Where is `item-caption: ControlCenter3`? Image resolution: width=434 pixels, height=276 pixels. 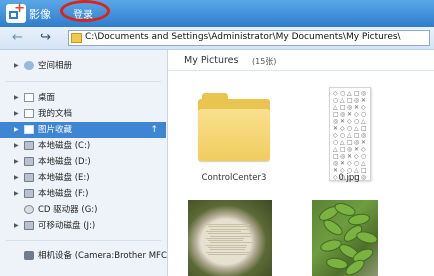
item-caption: ControlCenter3 is located at coordinates (234, 178).